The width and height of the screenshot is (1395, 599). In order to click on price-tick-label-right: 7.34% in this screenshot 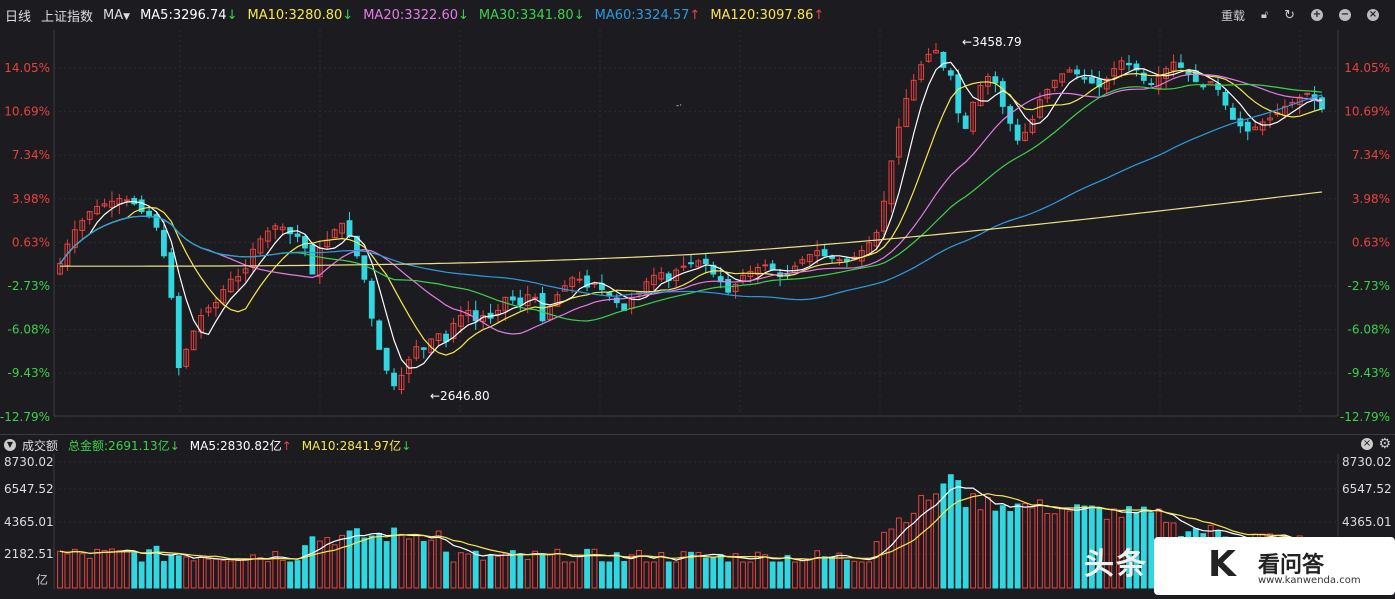, I will do `click(1371, 155)`.